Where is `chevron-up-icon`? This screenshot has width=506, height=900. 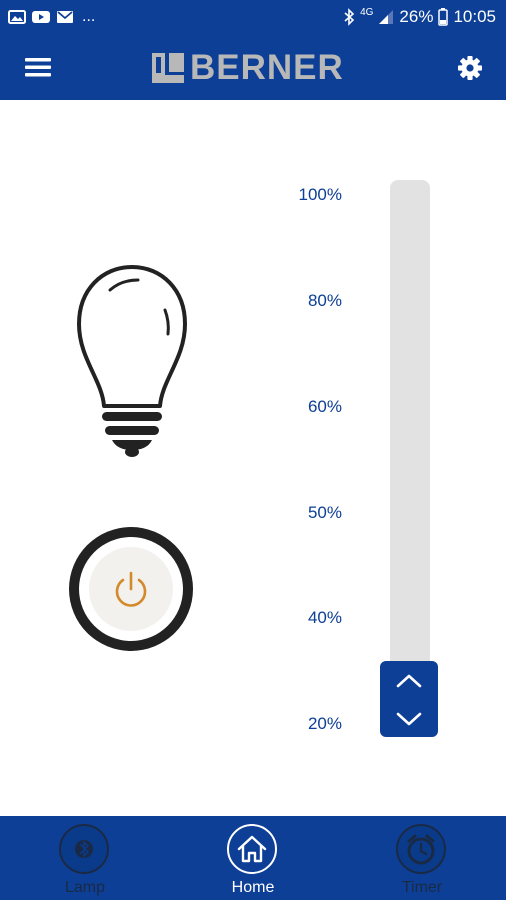 chevron-up-icon is located at coordinates (409, 681).